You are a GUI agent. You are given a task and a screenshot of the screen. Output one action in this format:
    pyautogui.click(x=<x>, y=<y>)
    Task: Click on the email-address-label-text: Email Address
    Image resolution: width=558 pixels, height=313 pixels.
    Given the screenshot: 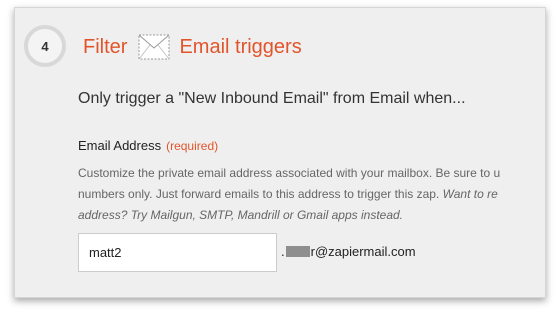 What is the action you would take?
    pyautogui.click(x=120, y=145)
    